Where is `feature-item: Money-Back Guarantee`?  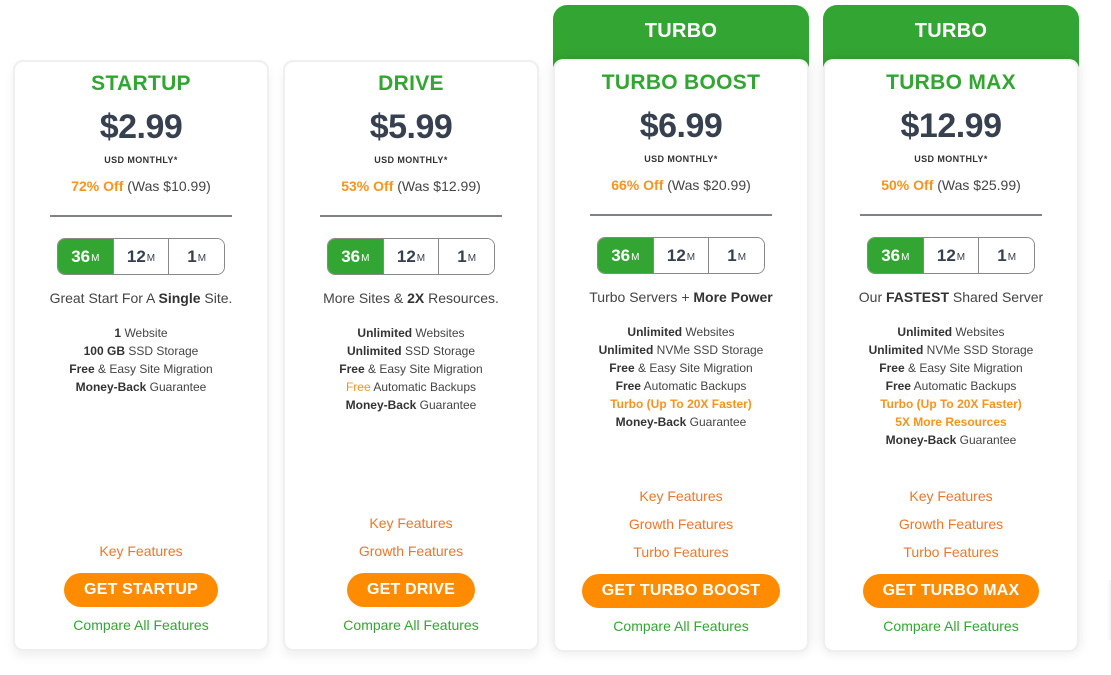
feature-item: Money-Back Guarantee is located at coordinates (411, 405).